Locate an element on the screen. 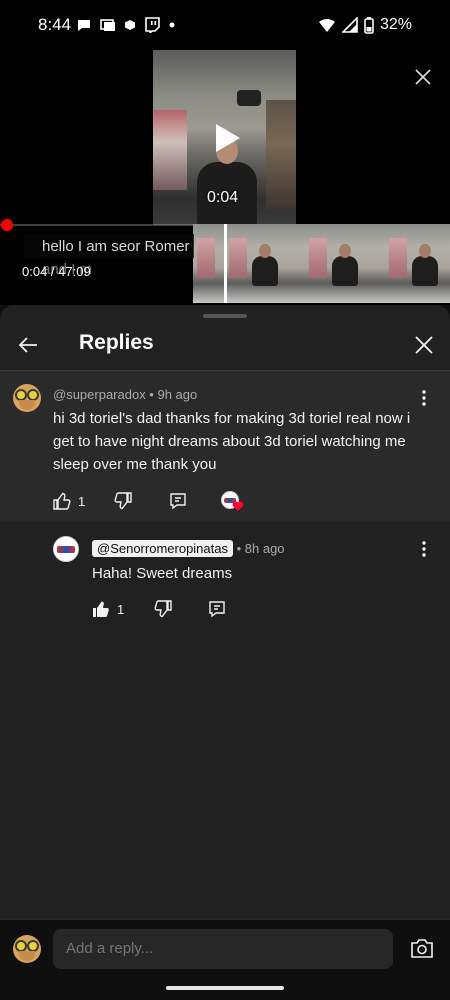 The image size is (450, 1000). reply-composer is located at coordinates (225, 959).